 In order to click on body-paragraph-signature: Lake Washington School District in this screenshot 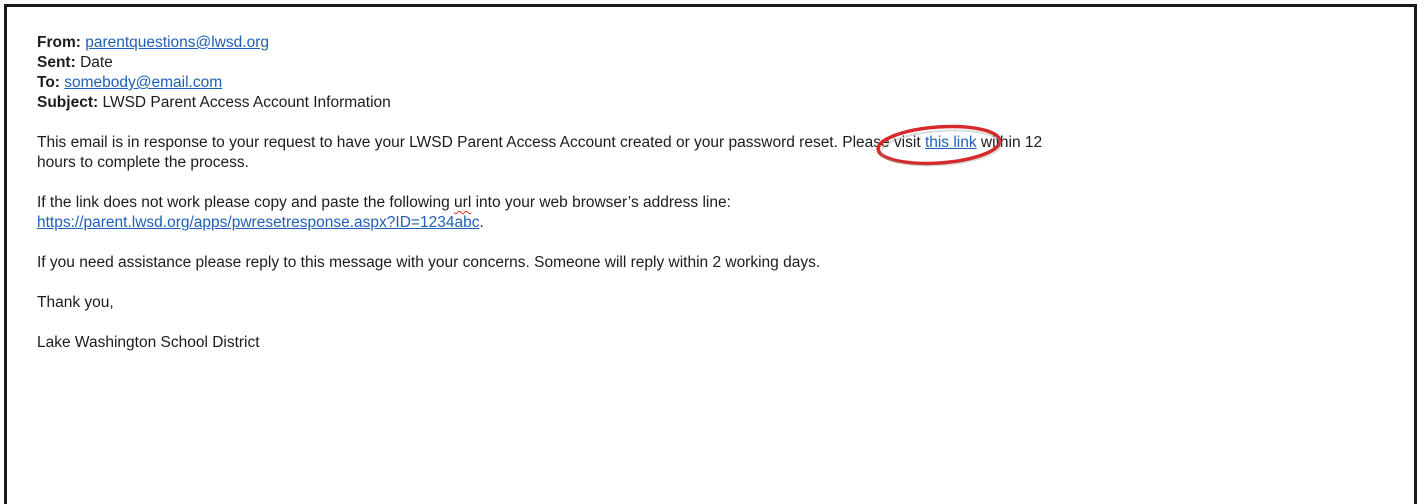, I will do `click(717, 343)`.